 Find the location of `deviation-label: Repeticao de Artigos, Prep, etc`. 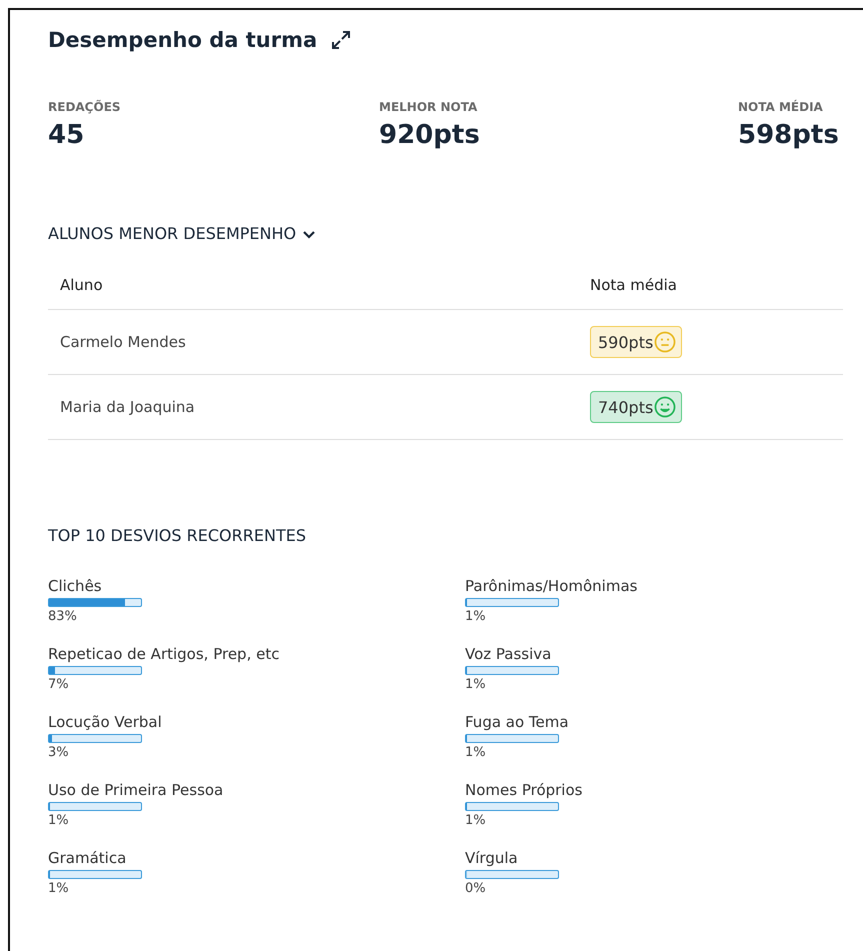

deviation-label: Repeticao de Artigos, Prep, etc is located at coordinates (164, 654).